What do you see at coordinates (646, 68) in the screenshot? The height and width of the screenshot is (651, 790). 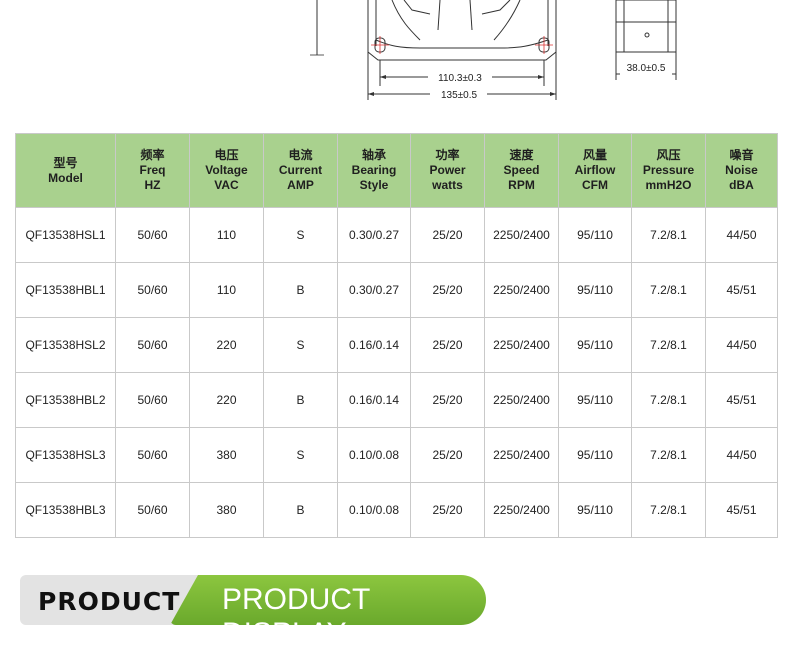 I see `dim-depth-label: 38.0±0.5` at bounding box center [646, 68].